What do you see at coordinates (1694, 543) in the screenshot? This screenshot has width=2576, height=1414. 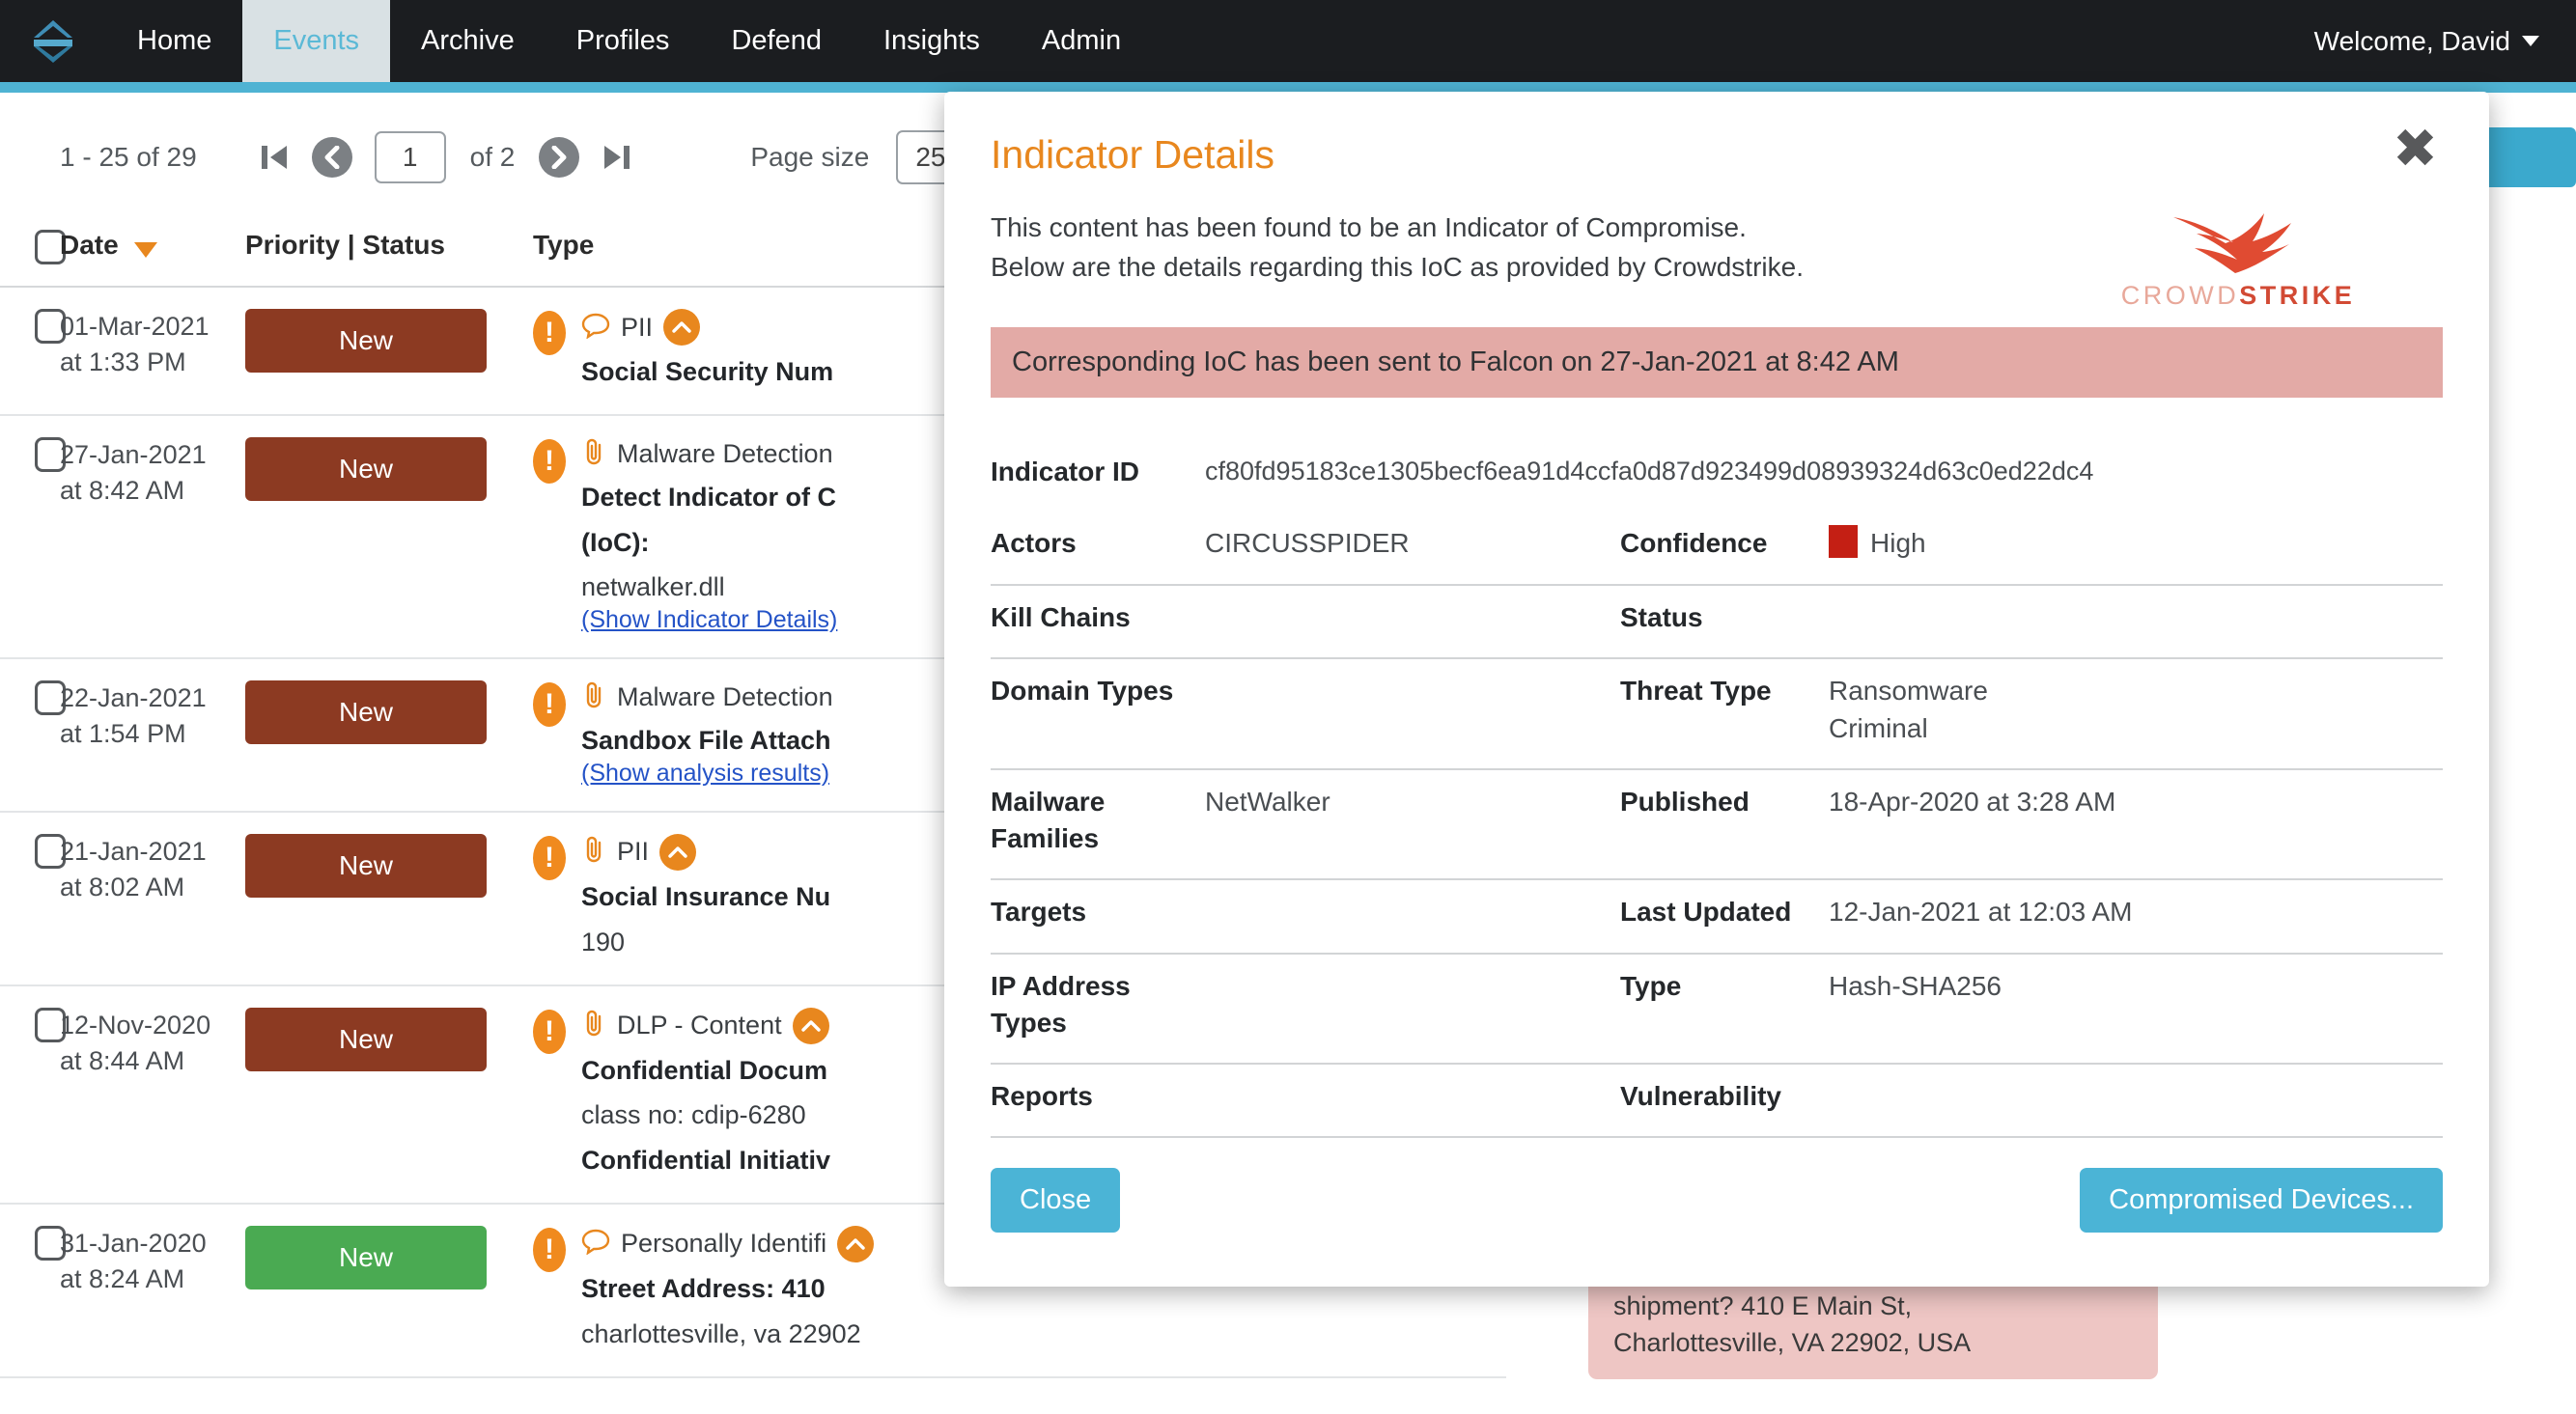 I see `detail-label-right: Confidence` at bounding box center [1694, 543].